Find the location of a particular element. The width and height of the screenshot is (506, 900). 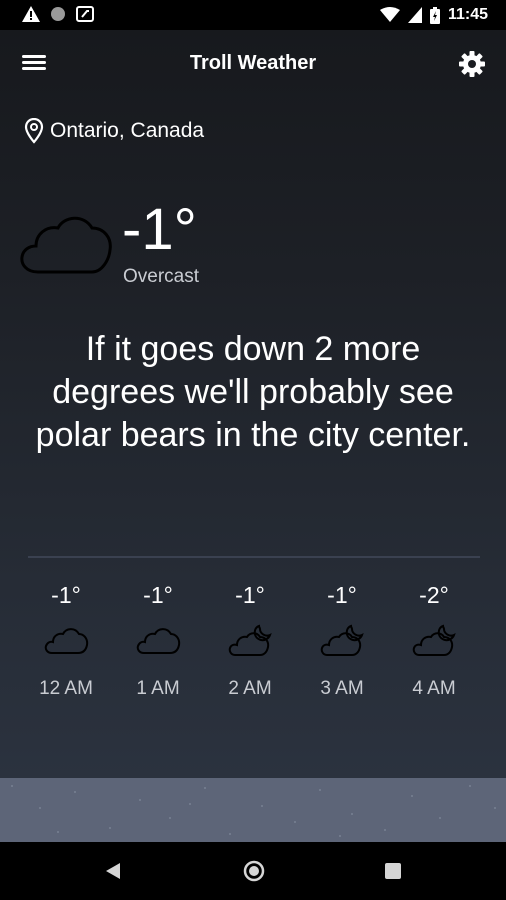

hourly-time: 3 AM is located at coordinates (342, 688).